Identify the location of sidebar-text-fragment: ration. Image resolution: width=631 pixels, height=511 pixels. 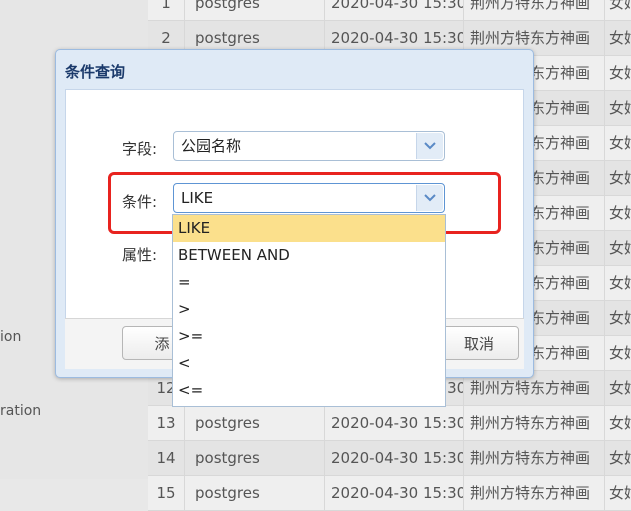
(20, 411).